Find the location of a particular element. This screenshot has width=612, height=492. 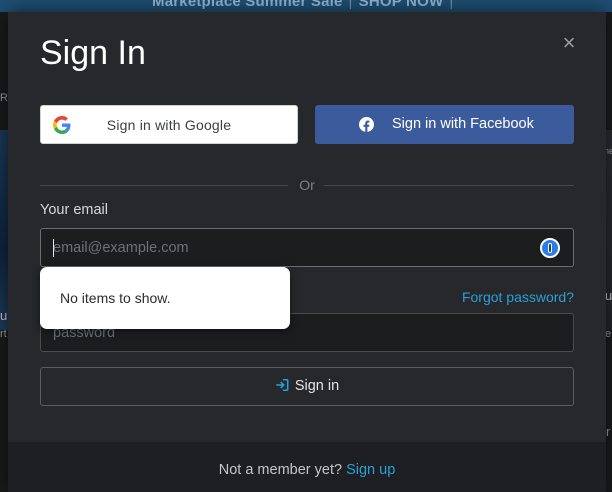

email-field-container is located at coordinates (307, 247).